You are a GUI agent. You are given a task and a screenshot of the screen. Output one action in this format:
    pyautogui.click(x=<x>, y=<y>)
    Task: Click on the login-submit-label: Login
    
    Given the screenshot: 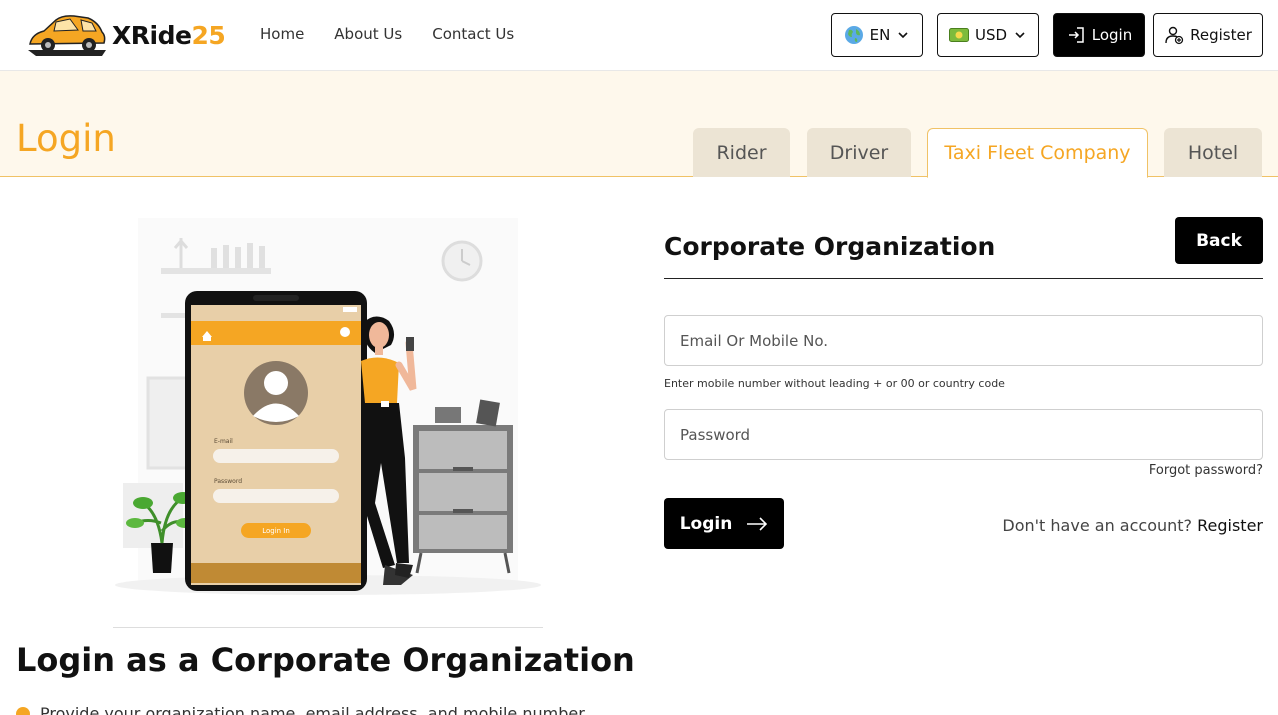 What is the action you would take?
    pyautogui.click(x=706, y=523)
    